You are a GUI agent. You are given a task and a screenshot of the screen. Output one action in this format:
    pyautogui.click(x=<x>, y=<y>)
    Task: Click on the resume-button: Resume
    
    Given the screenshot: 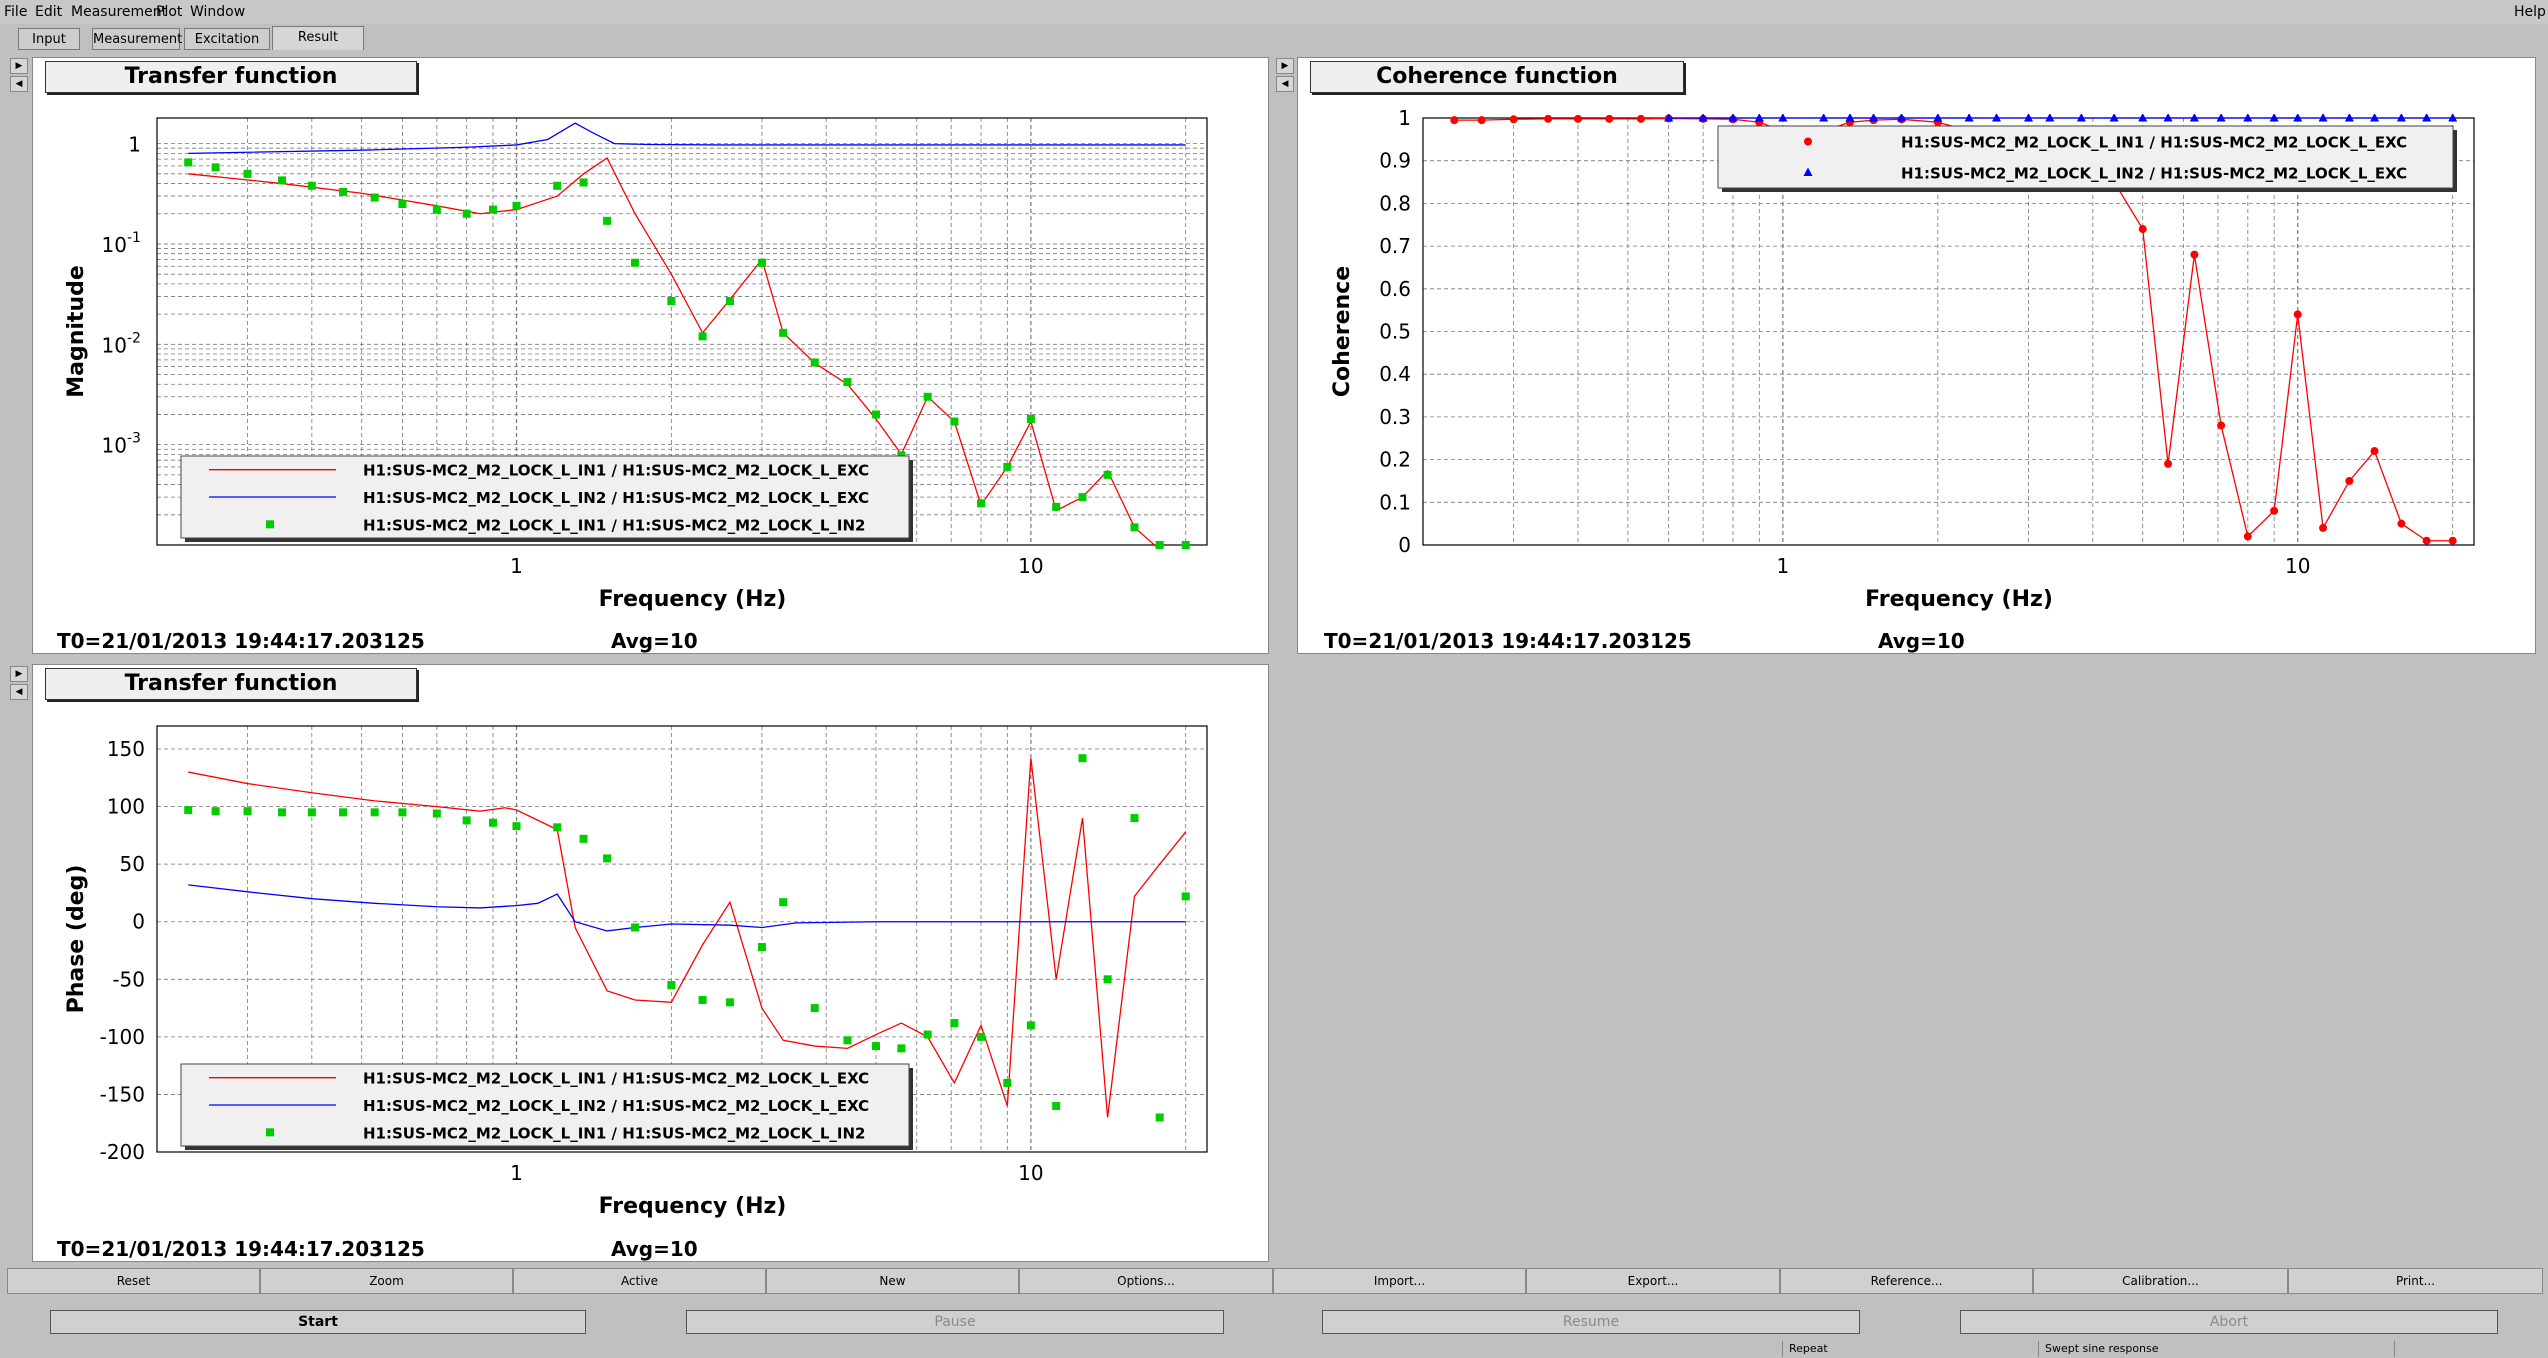 What is the action you would take?
    pyautogui.click(x=1591, y=1322)
    